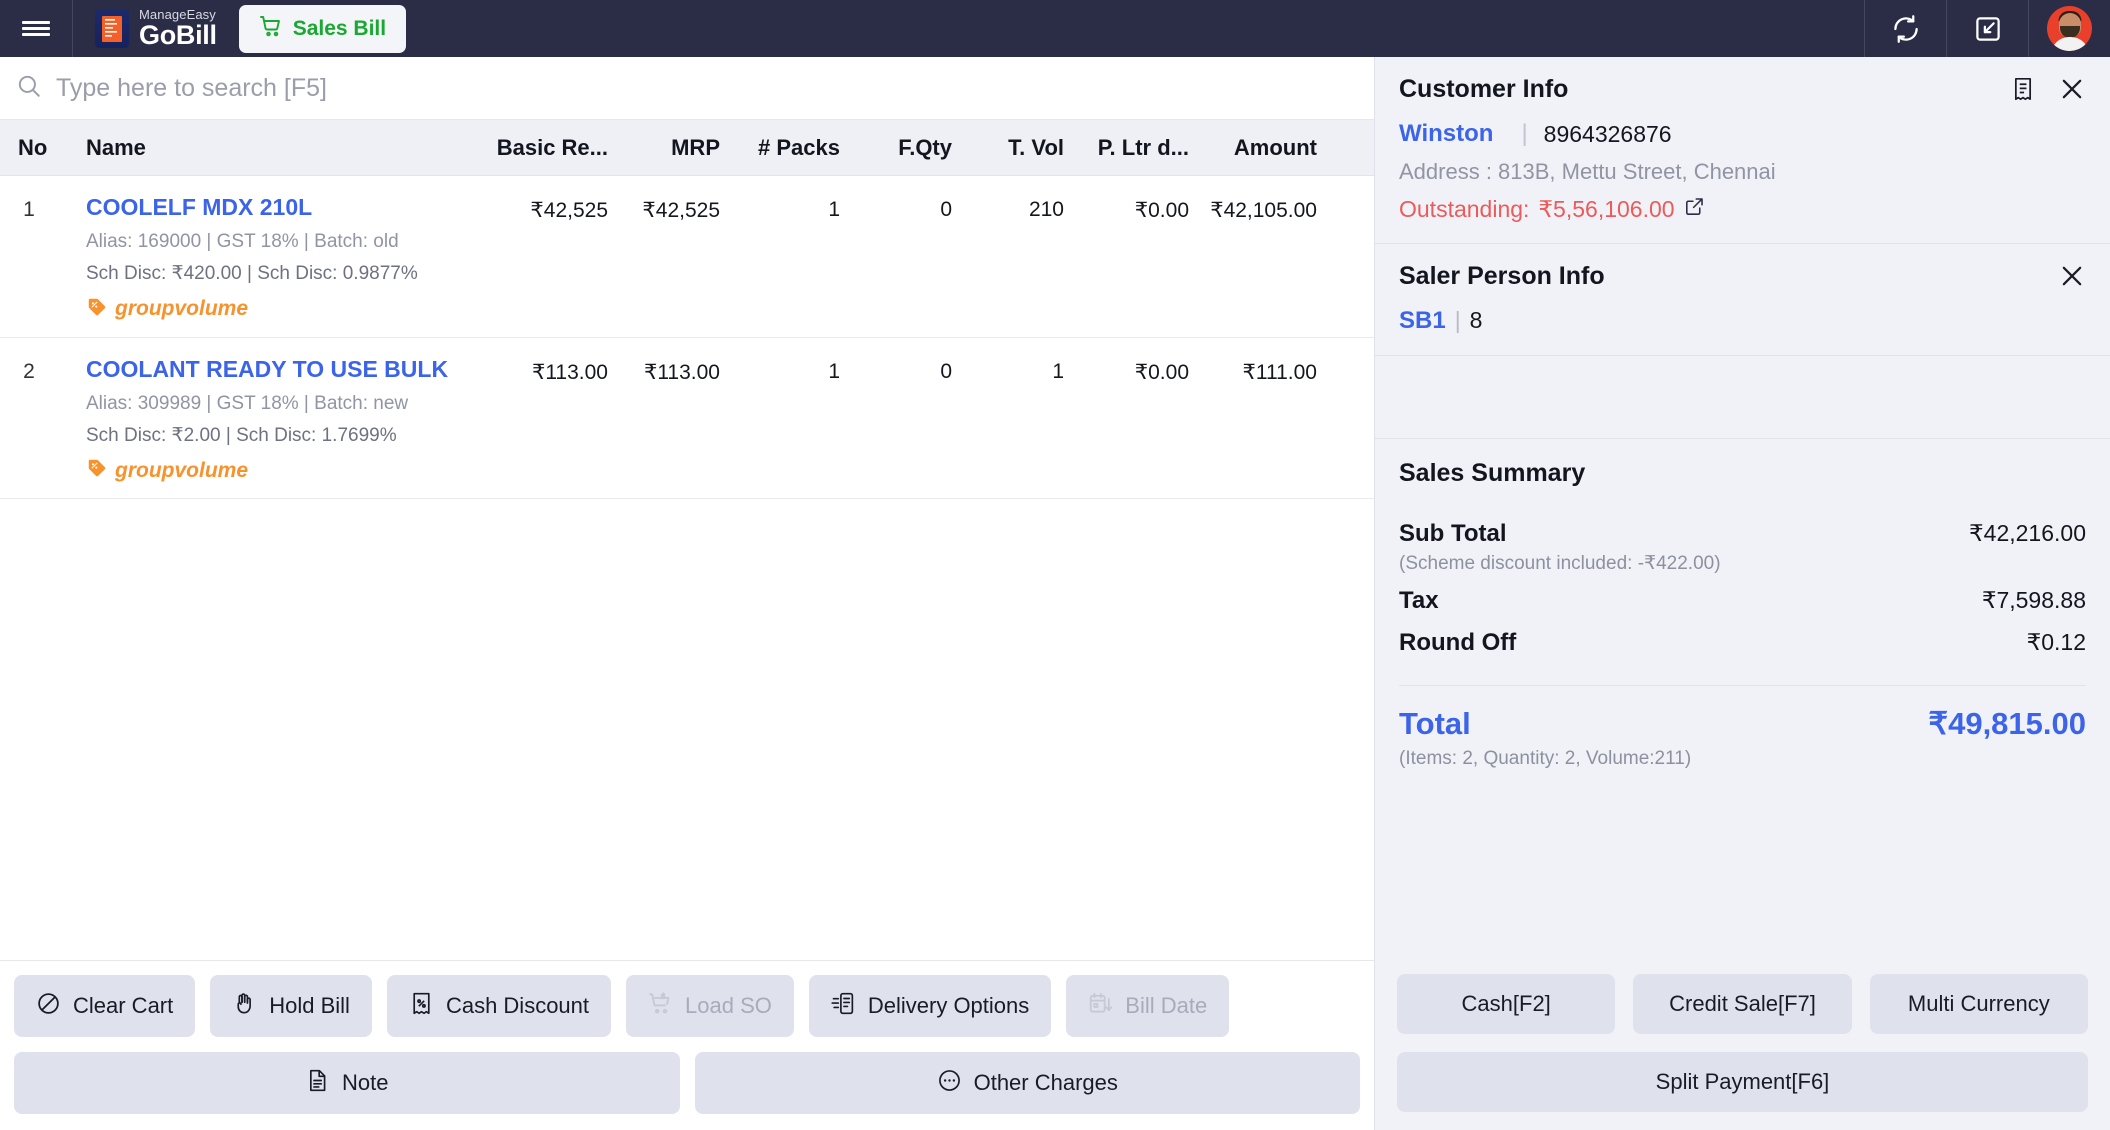 Image resolution: width=2110 pixels, height=1130 pixels. What do you see at coordinates (2069, 28) in the screenshot?
I see `user-avatar` at bounding box center [2069, 28].